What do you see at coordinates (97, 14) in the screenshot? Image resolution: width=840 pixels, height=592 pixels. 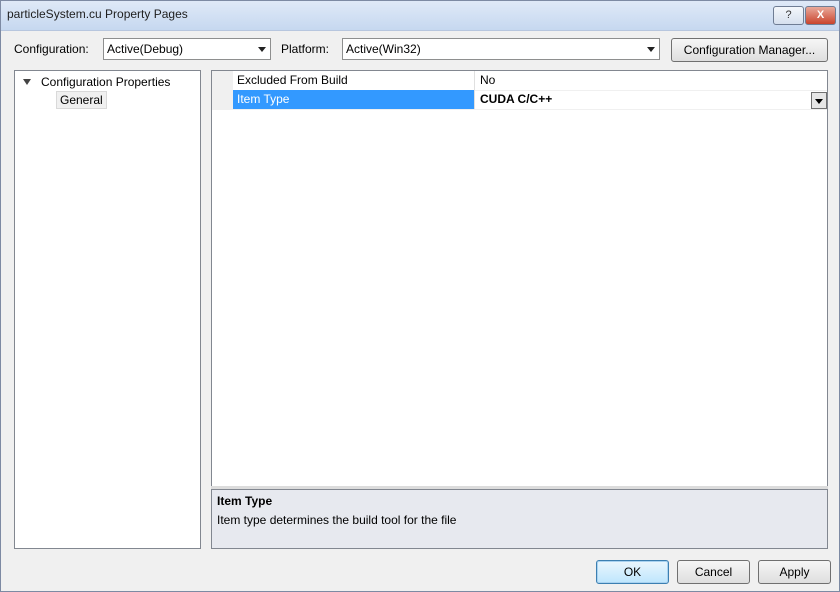 I see `window-title: particleSystem.cu Property Pages` at bounding box center [97, 14].